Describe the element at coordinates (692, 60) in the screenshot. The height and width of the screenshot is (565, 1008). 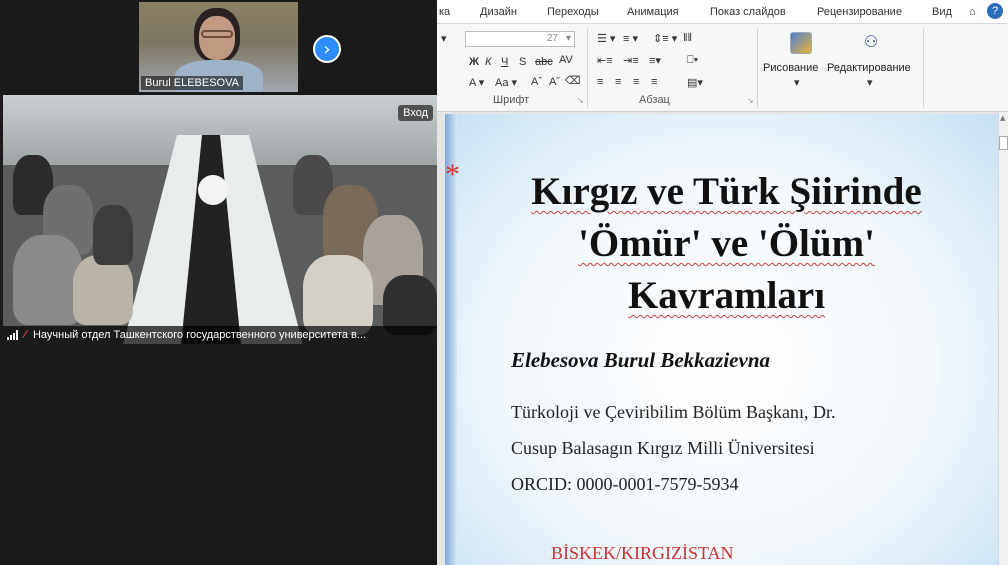
I see `align-text-icon: ⎕▾` at that location.